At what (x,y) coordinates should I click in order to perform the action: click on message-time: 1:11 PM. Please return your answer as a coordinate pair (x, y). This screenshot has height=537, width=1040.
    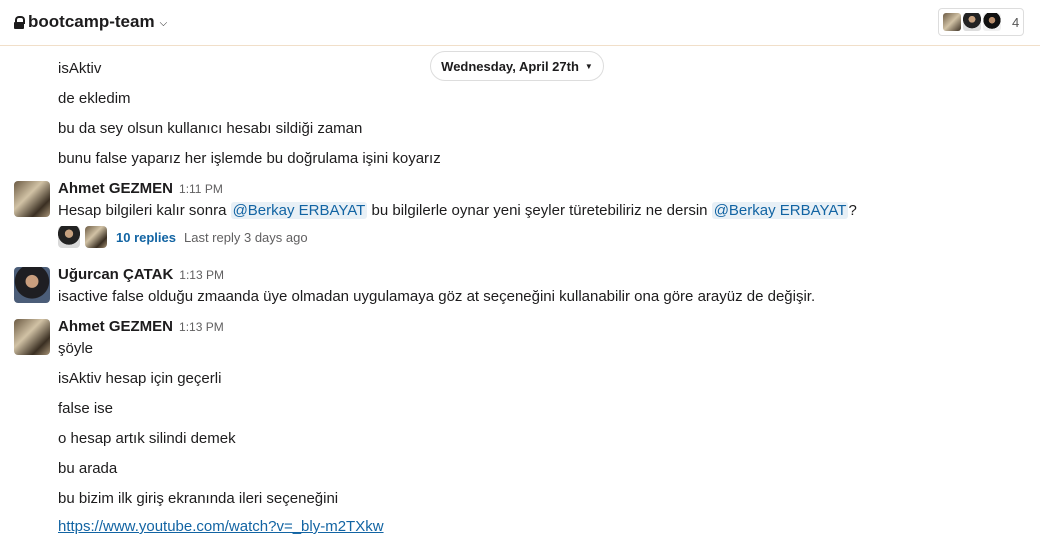
    Looking at the image, I should click on (201, 189).